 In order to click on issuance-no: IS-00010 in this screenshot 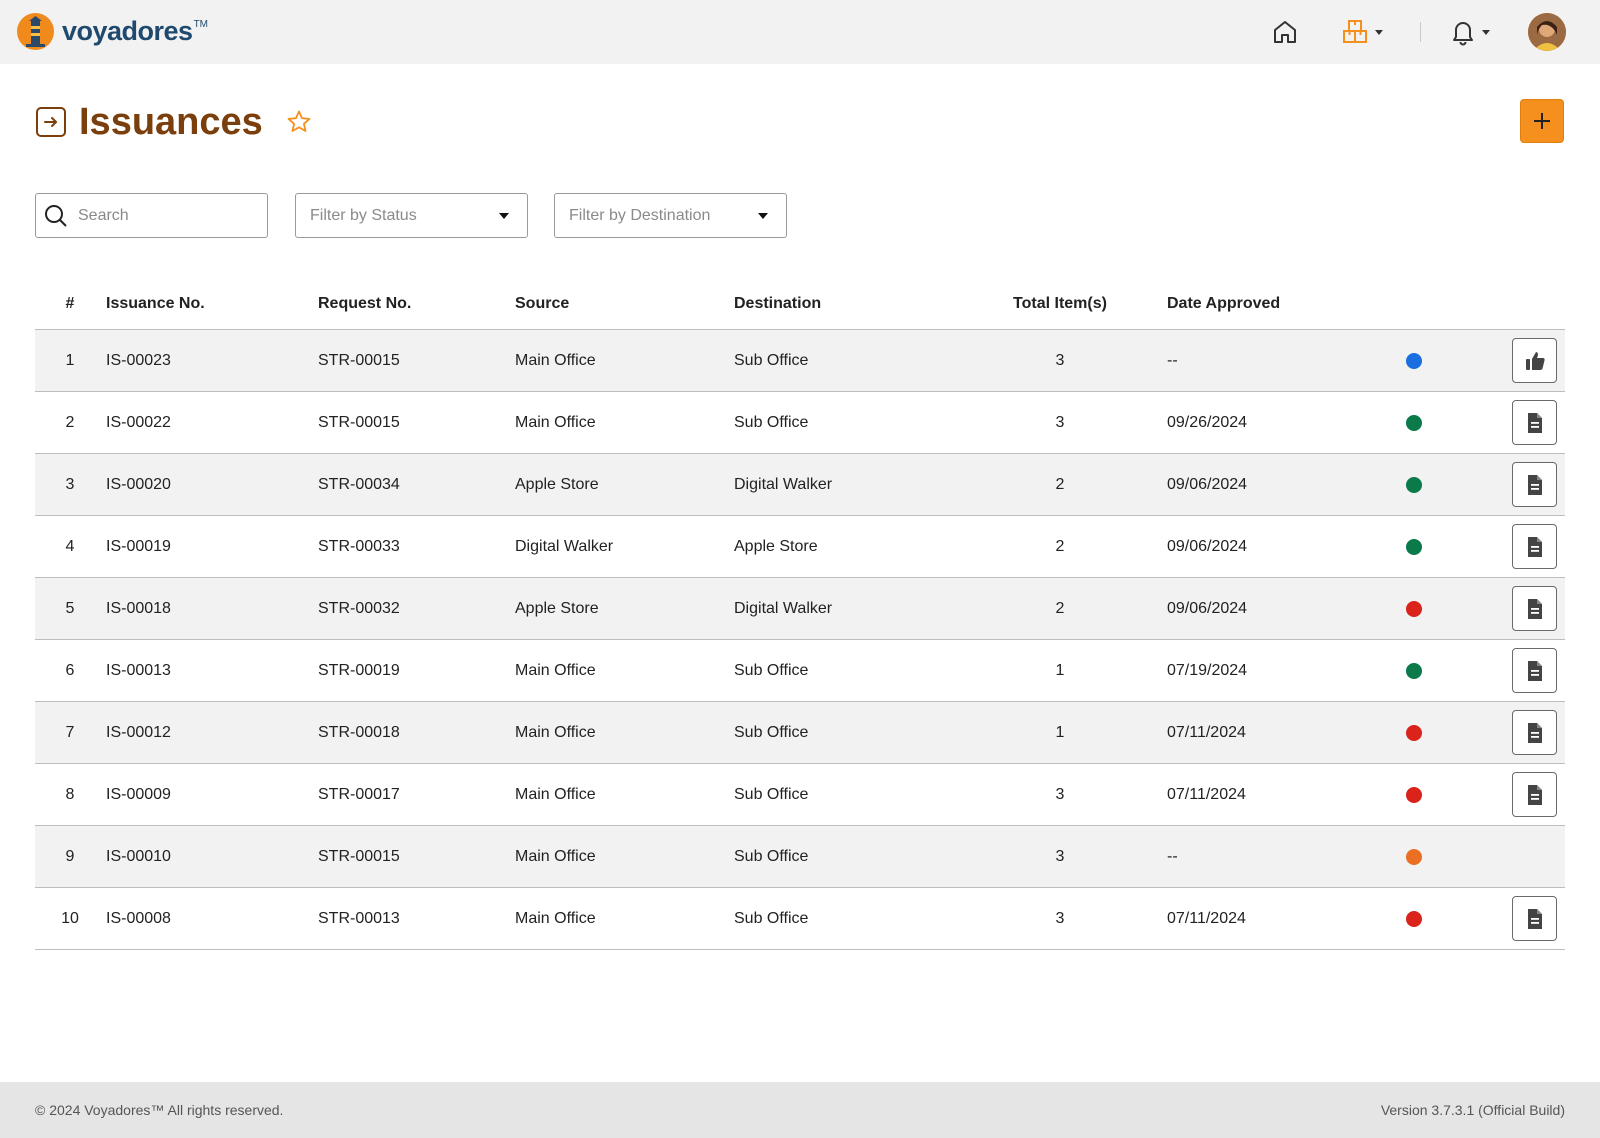, I will do `click(138, 856)`.